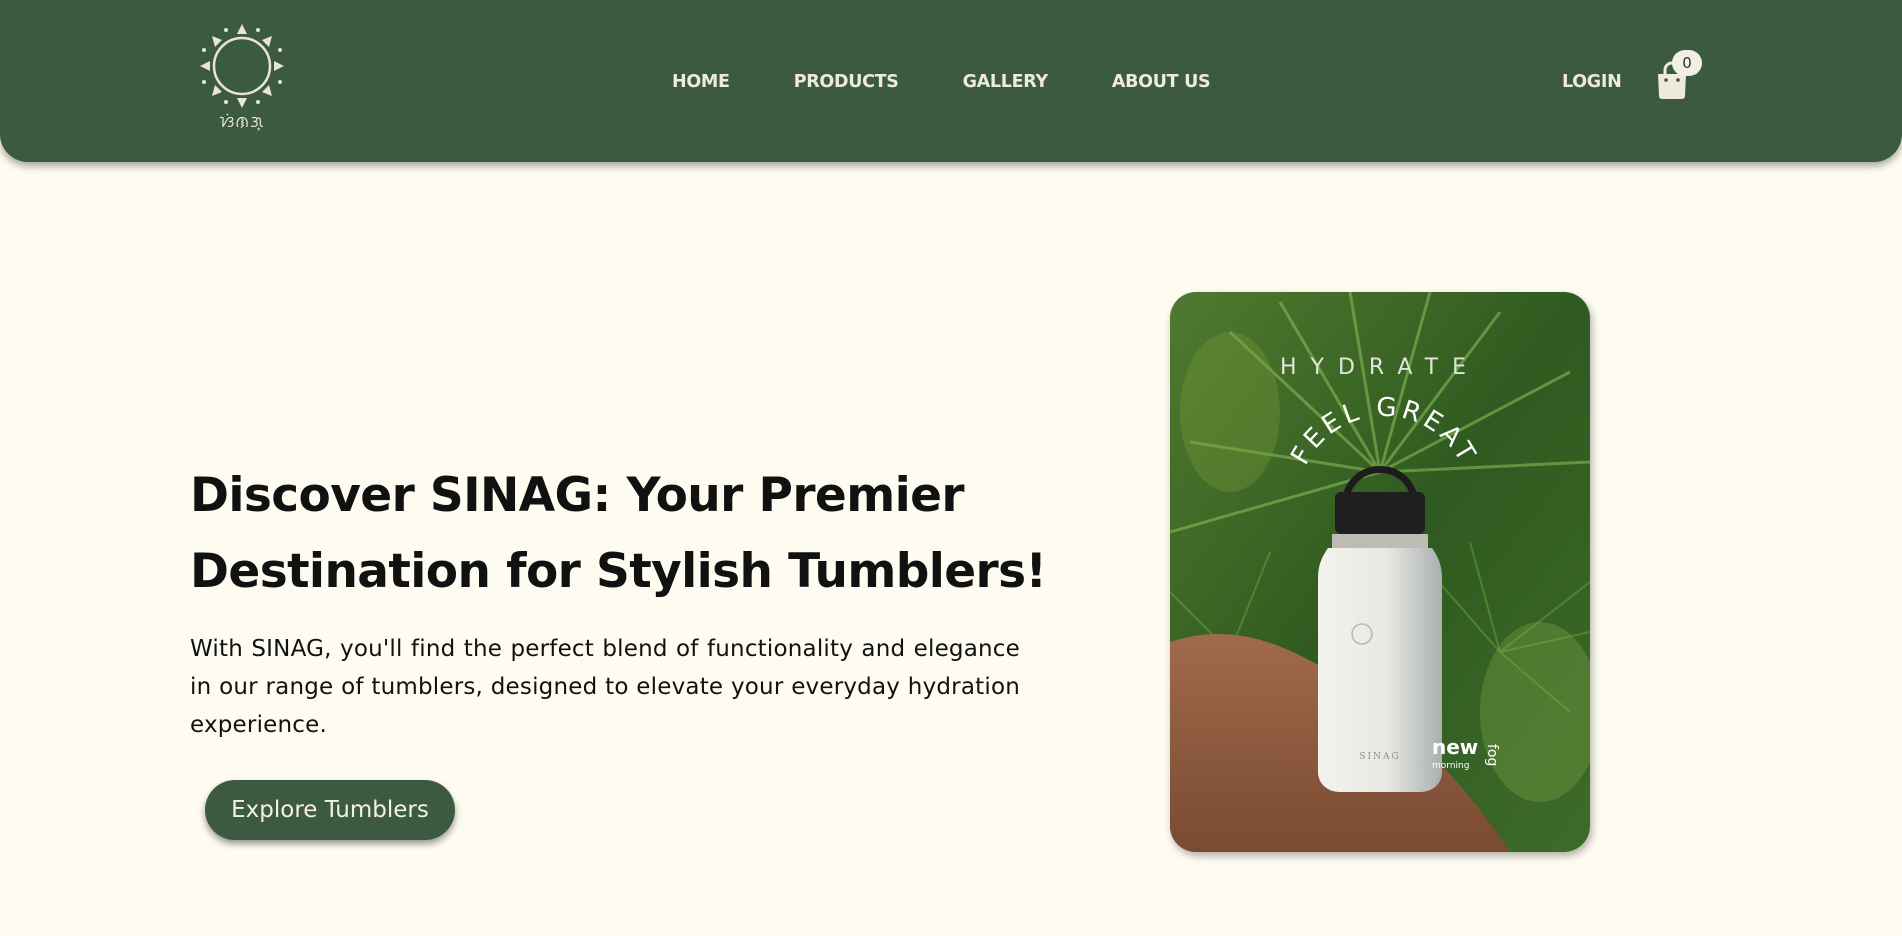 This screenshot has height=936, width=1902. I want to click on nav-home: HOME, so click(701, 82).